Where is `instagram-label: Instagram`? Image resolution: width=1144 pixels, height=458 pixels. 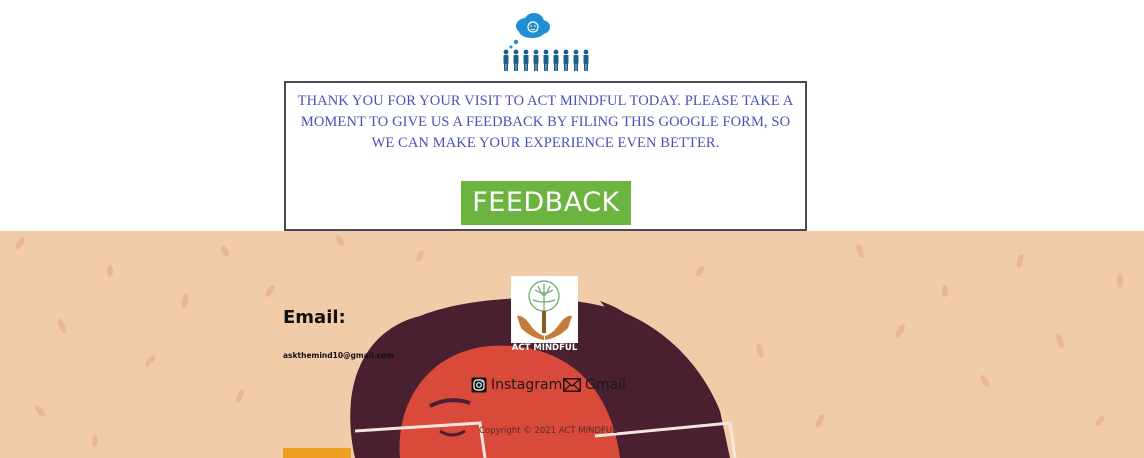 instagram-label: Instagram is located at coordinates (527, 385).